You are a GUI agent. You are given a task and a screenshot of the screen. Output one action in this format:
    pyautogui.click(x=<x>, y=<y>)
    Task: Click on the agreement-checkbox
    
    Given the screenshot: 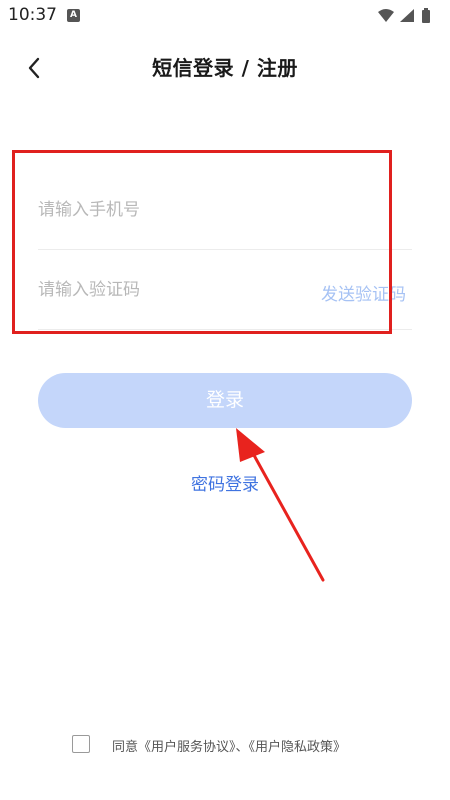 What is the action you would take?
    pyautogui.click(x=81, y=744)
    